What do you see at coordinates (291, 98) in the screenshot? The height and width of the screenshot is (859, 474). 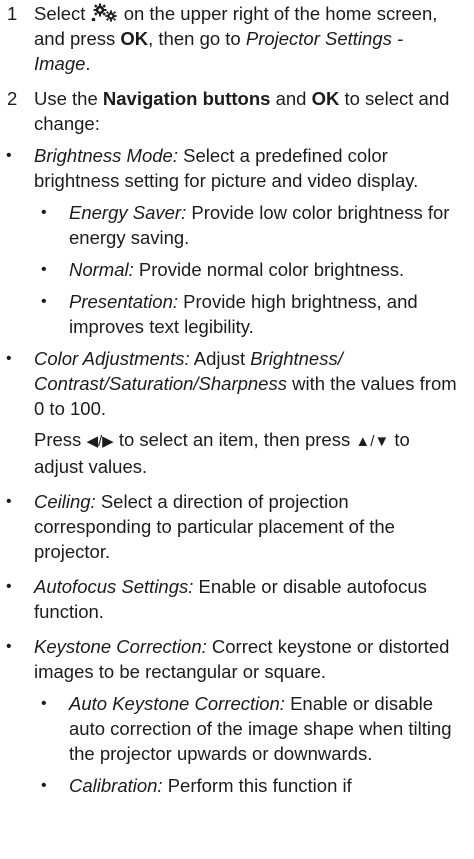 I see `step-text: and` at bounding box center [291, 98].